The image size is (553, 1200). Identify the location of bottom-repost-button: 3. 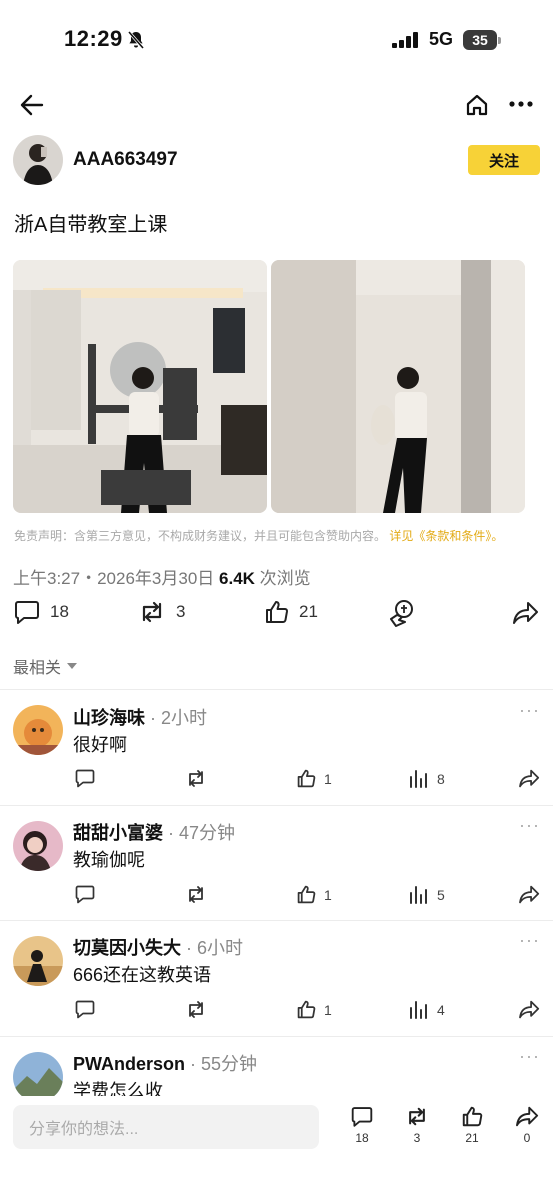
(417, 1125).